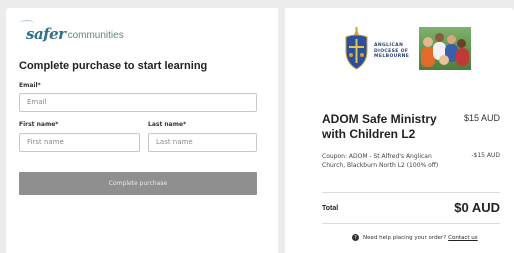 This screenshot has height=253, width=514. I want to click on last-name-label: Last name*, so click(167, 124).